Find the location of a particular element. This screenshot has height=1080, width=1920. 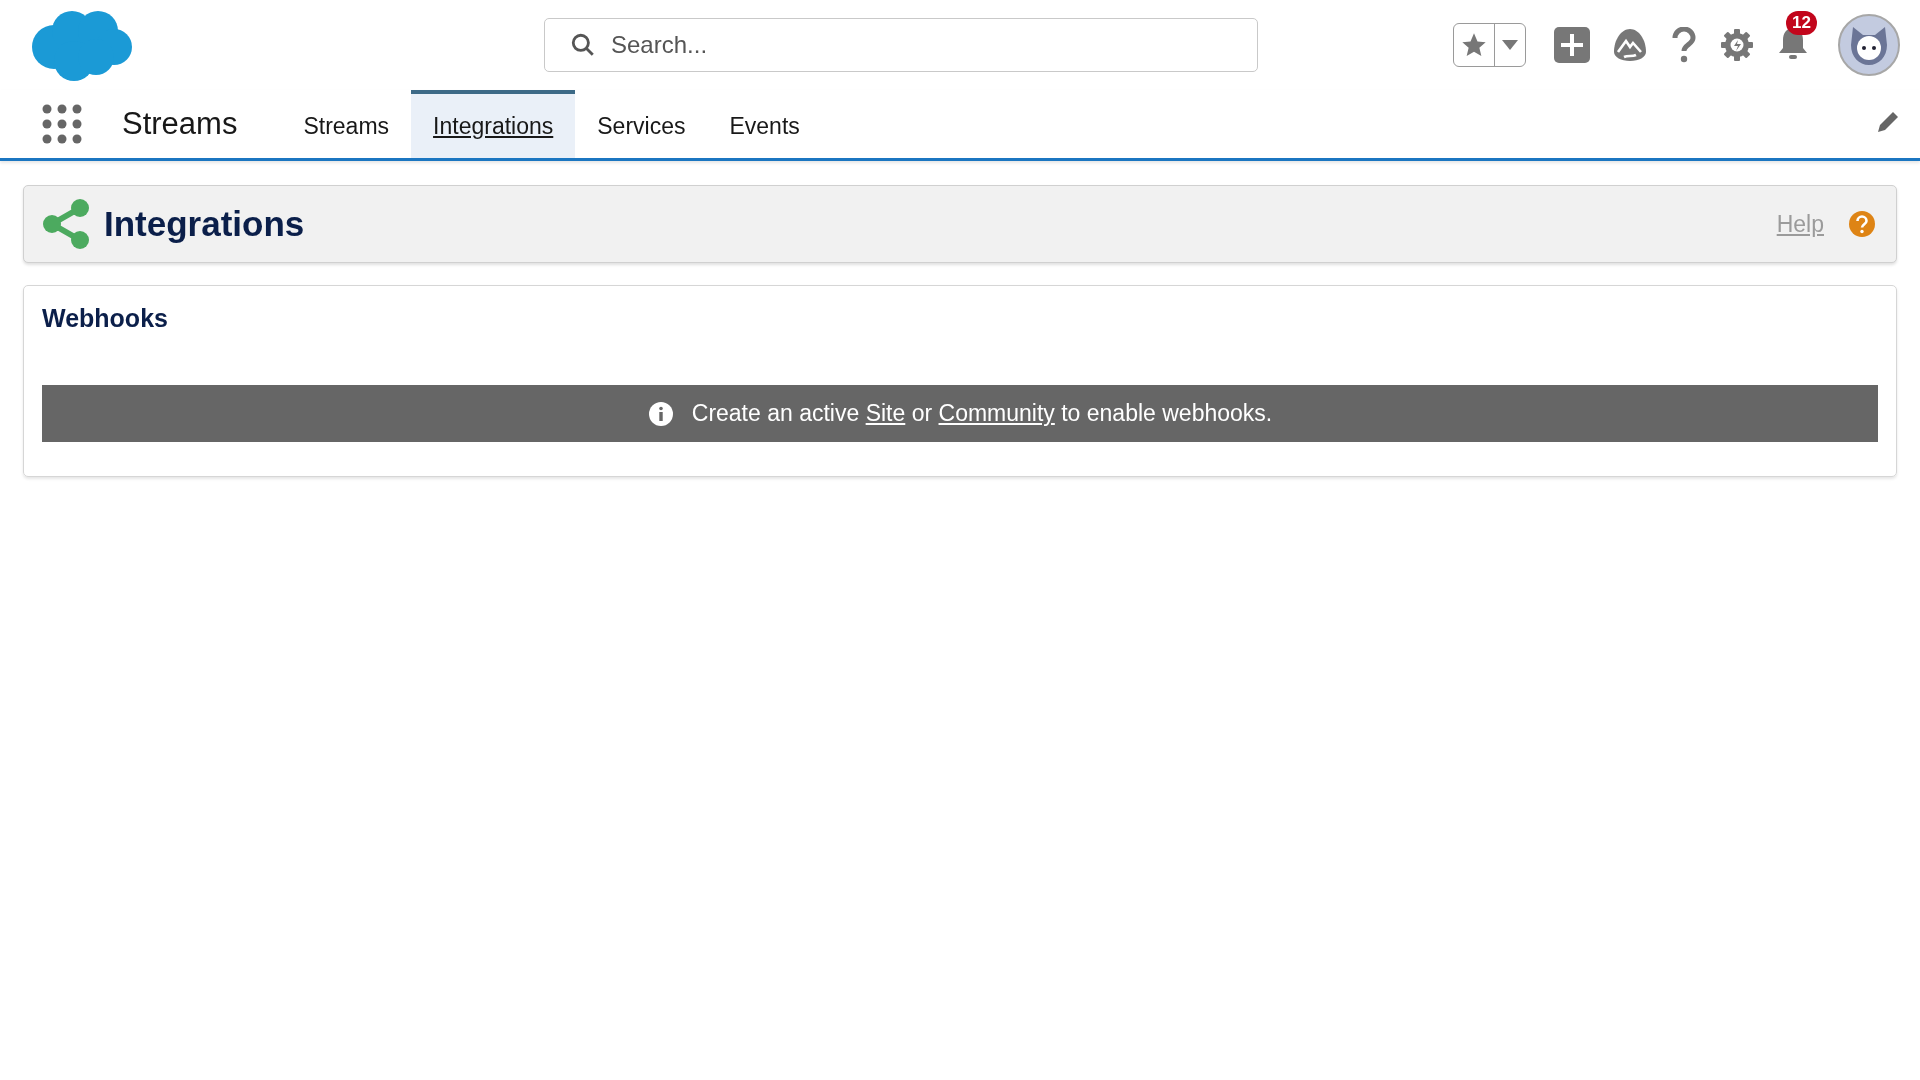

page-title: Integrations is located at coordinates (204, 224).